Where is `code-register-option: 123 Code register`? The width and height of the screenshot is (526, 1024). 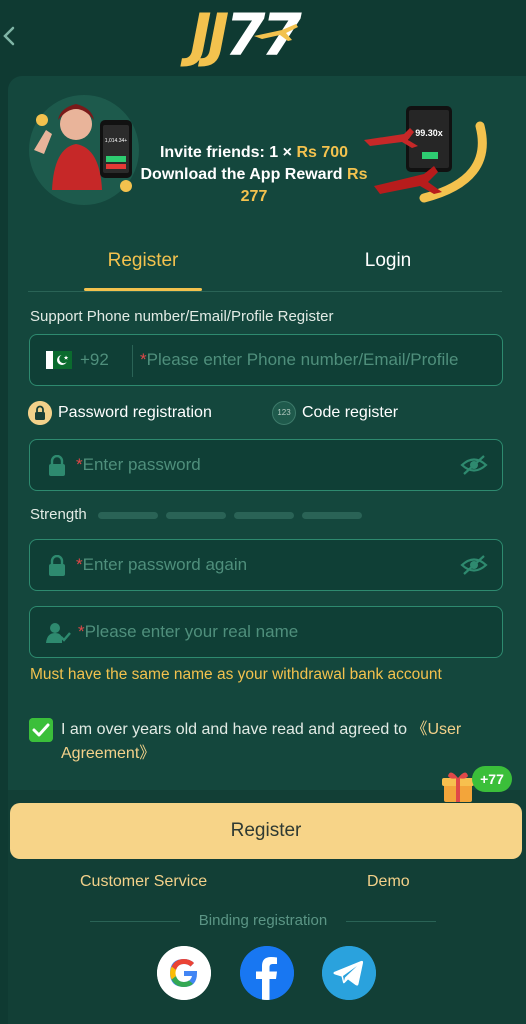
code-register-option: 123 Code register is located at coordinates (335, 413).